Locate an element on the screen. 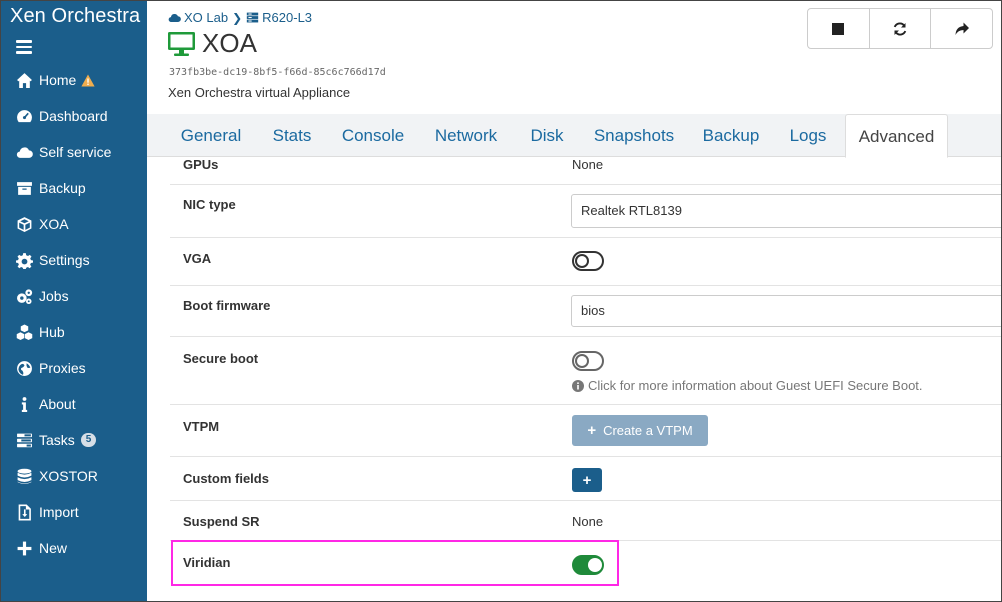 This screenshot has width=1002, height=602. archive-icon is located at coordinates (24, 188).